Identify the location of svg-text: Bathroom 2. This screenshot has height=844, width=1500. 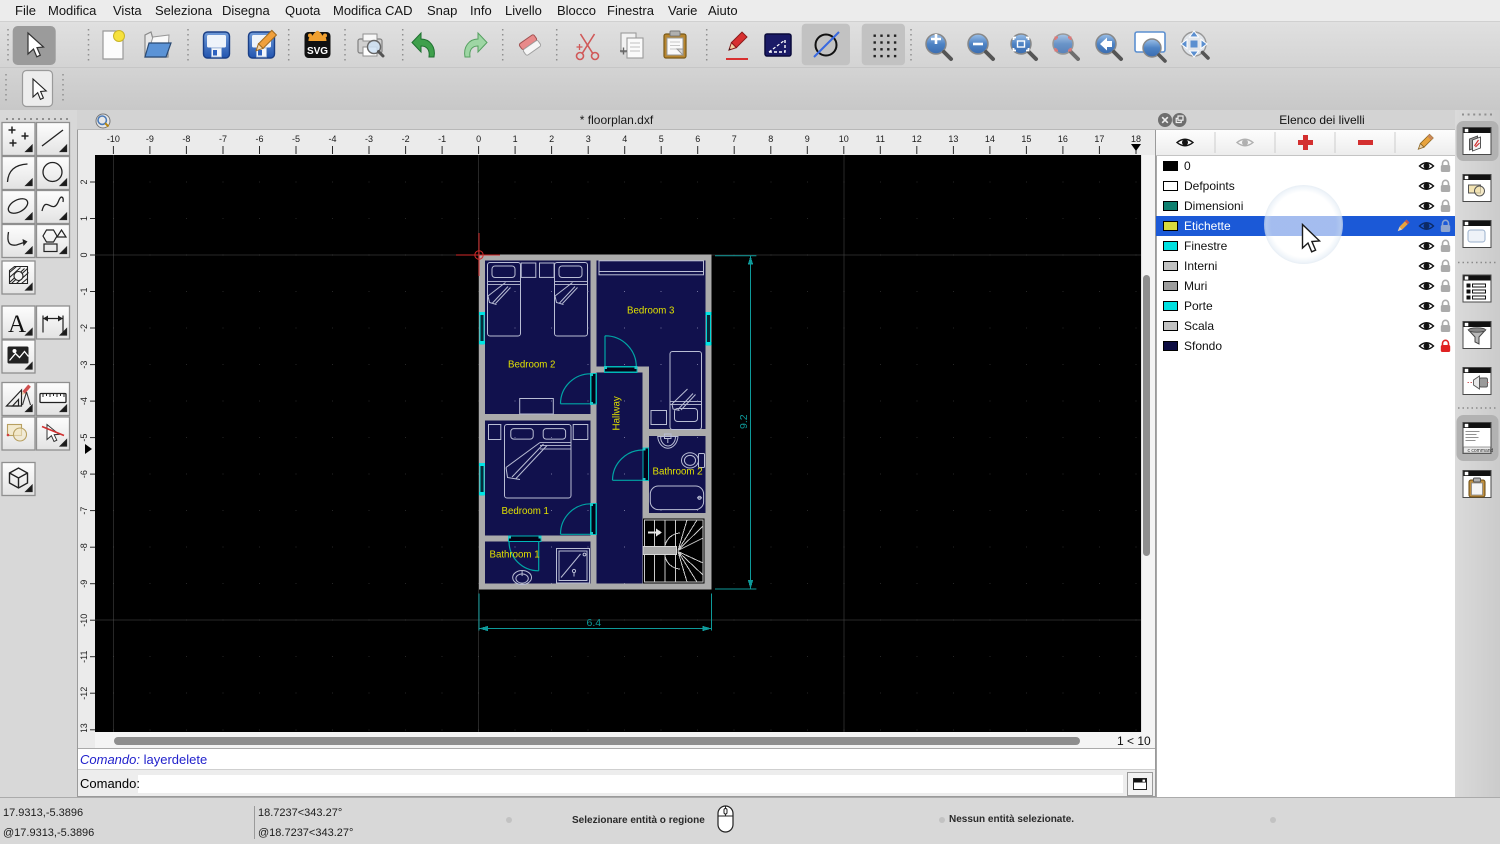
(678, 472).